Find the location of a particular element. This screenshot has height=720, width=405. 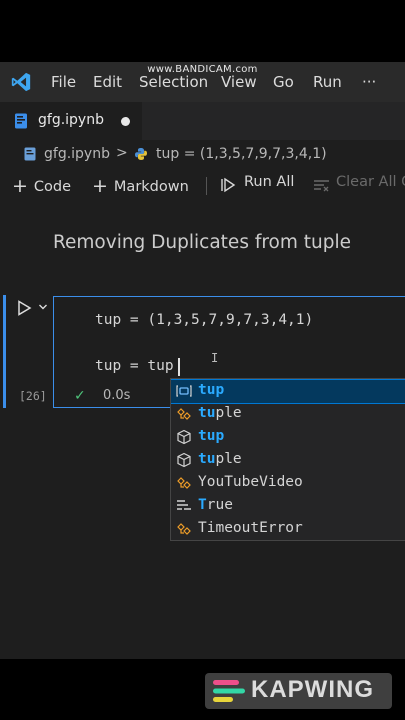

suggestion-label: True is located at coordinates (215, 505).